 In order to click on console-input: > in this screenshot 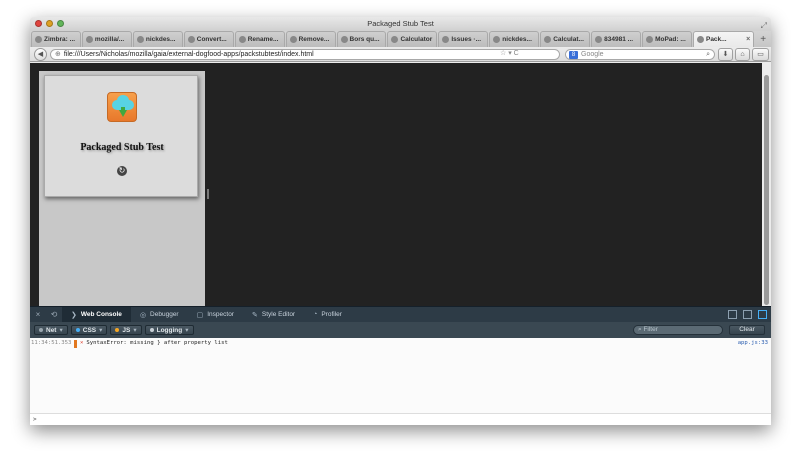, I will do `click(400, 419)`.